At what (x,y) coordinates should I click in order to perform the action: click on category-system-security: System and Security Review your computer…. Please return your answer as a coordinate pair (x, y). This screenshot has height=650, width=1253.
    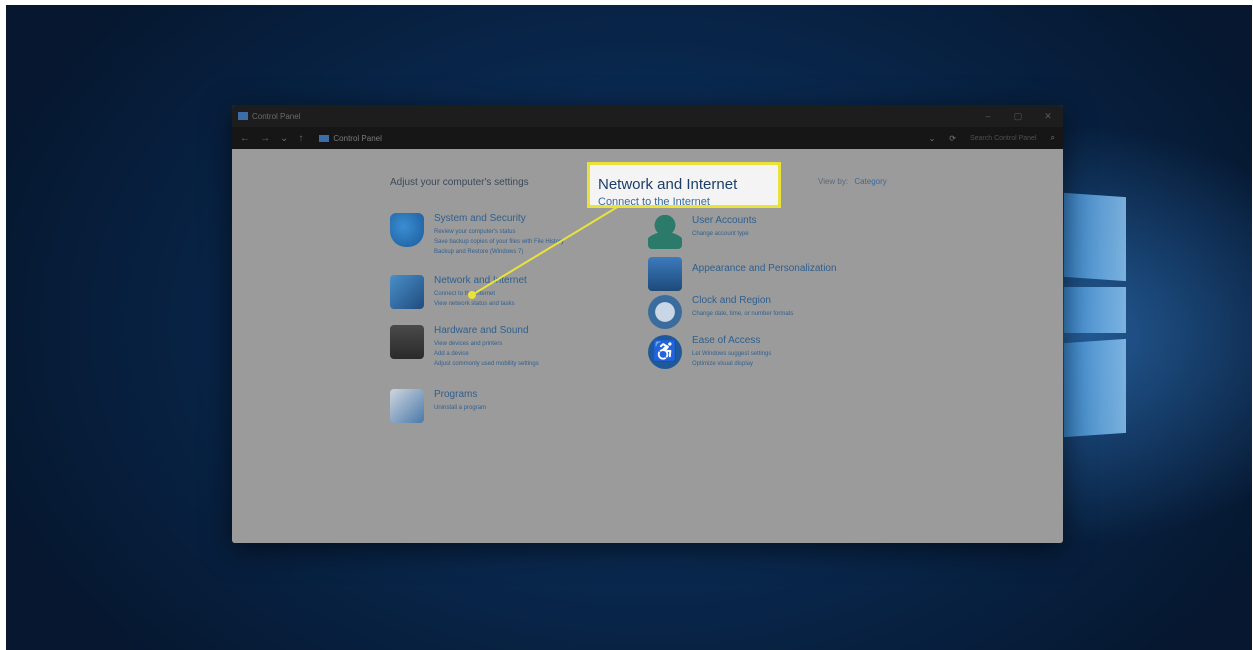
    Looking at the image, I should click on (477, 235).